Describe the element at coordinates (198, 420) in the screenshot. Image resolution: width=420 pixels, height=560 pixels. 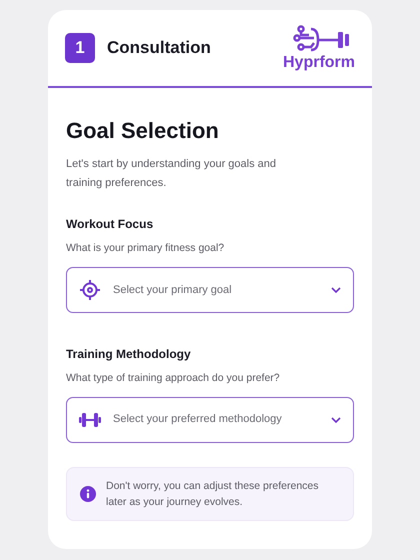
I see `placeholder-text: Select your preferred methodology` at that location.